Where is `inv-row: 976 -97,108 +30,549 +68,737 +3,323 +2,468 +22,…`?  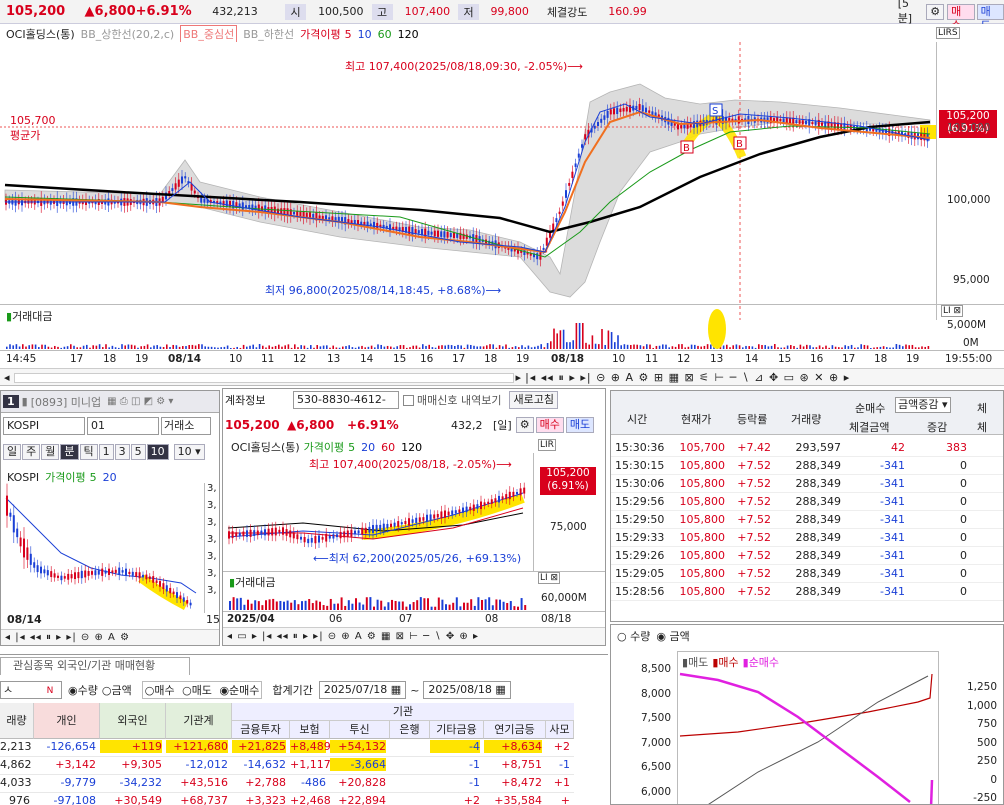
inv-row: 976 -97,108 +30,549 +68,737 +3,323 +2,468 +22,… is located at coordinates (287, 799).